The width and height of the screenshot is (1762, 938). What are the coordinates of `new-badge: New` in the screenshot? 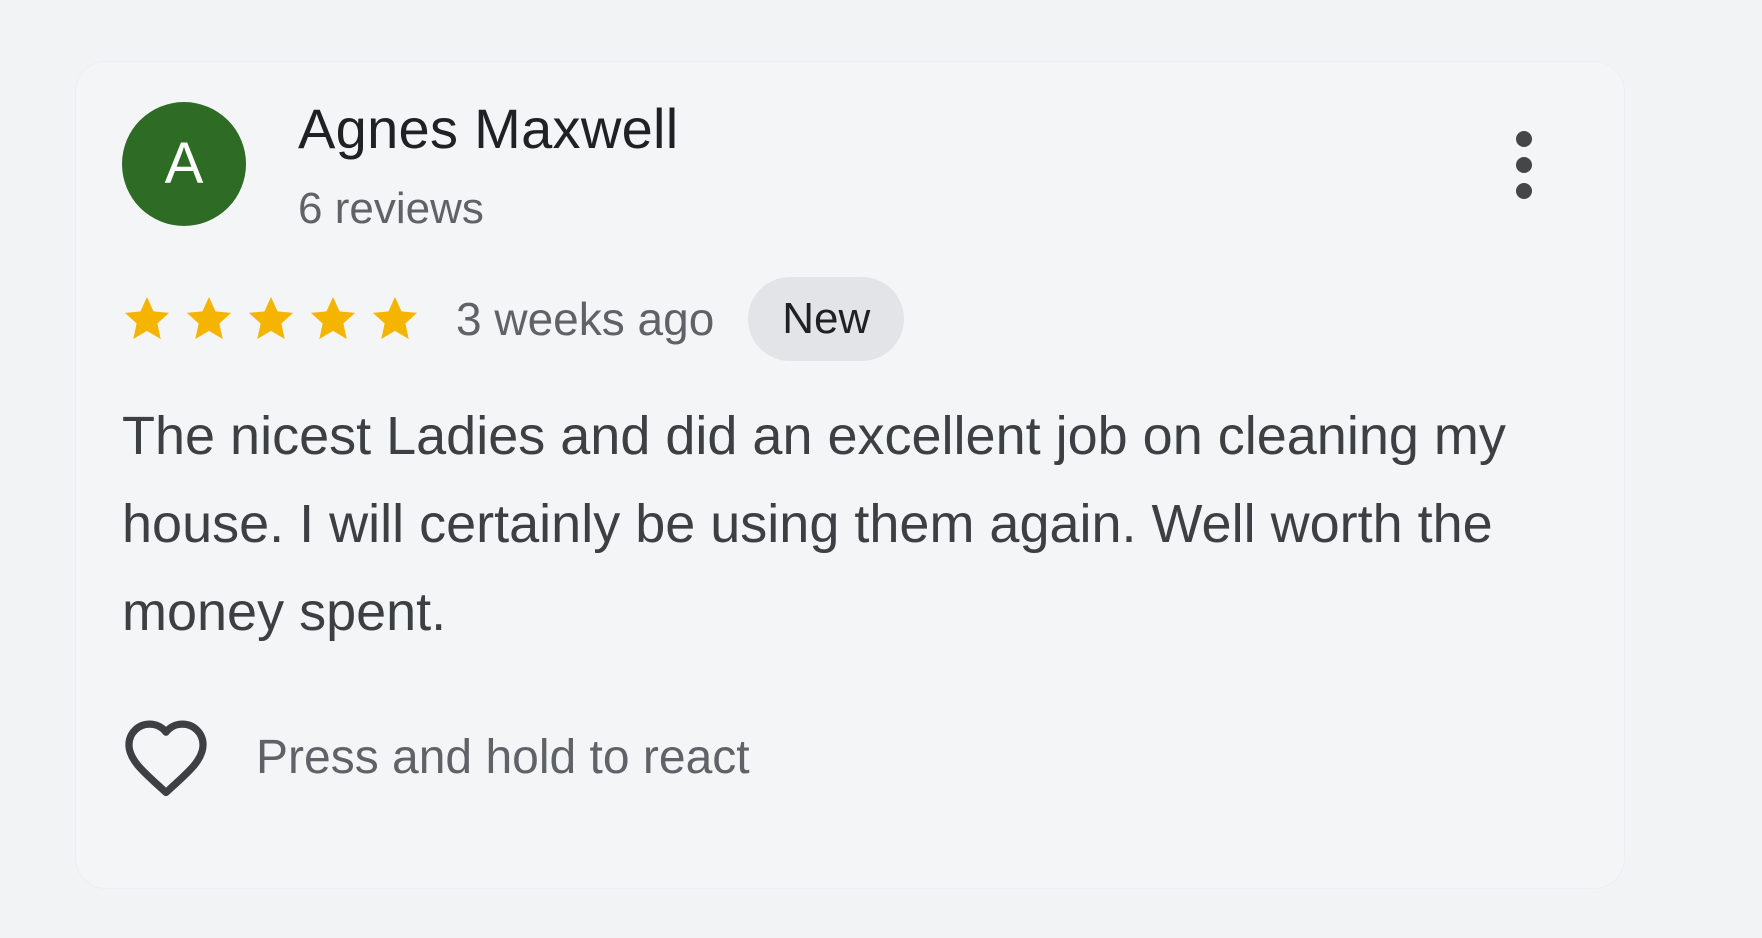 It's located at (826, 319).